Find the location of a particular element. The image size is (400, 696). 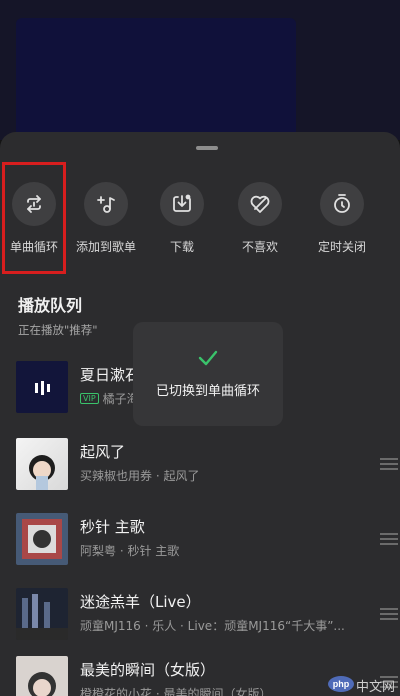

repeat-one-icon is located at coordinates (34, 204).